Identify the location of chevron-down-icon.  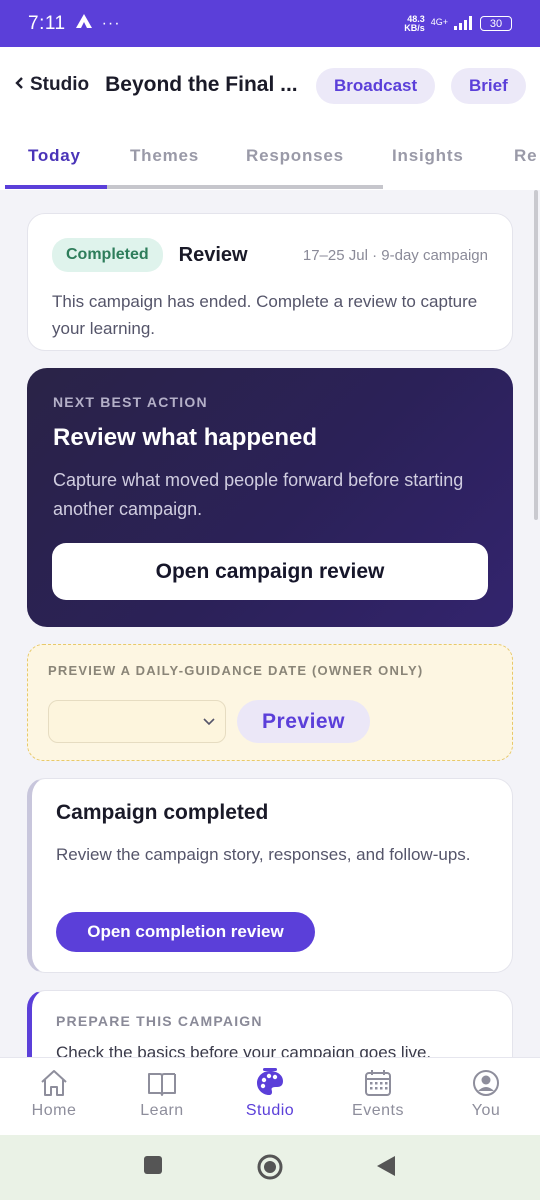
(209, 721).